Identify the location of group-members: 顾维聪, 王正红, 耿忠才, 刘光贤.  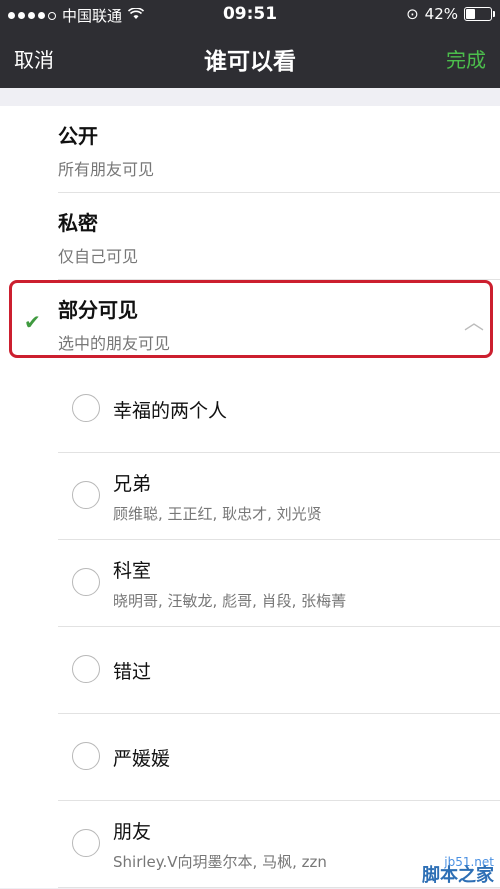
(217, 514).